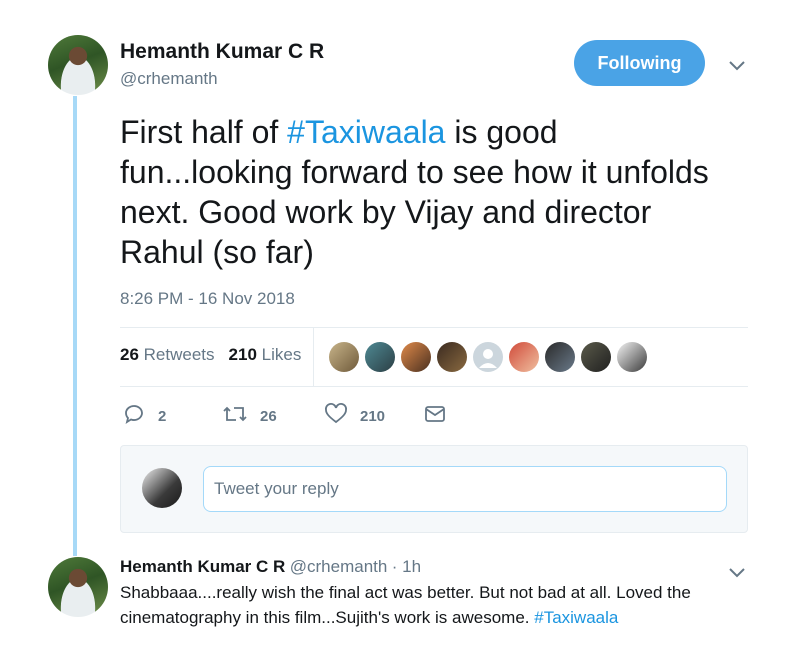 This screenshot has height=650, width=793. Describe the element at coordinates (406, 566) in the screenshot. I see `reply-time: · 1h` at that location.